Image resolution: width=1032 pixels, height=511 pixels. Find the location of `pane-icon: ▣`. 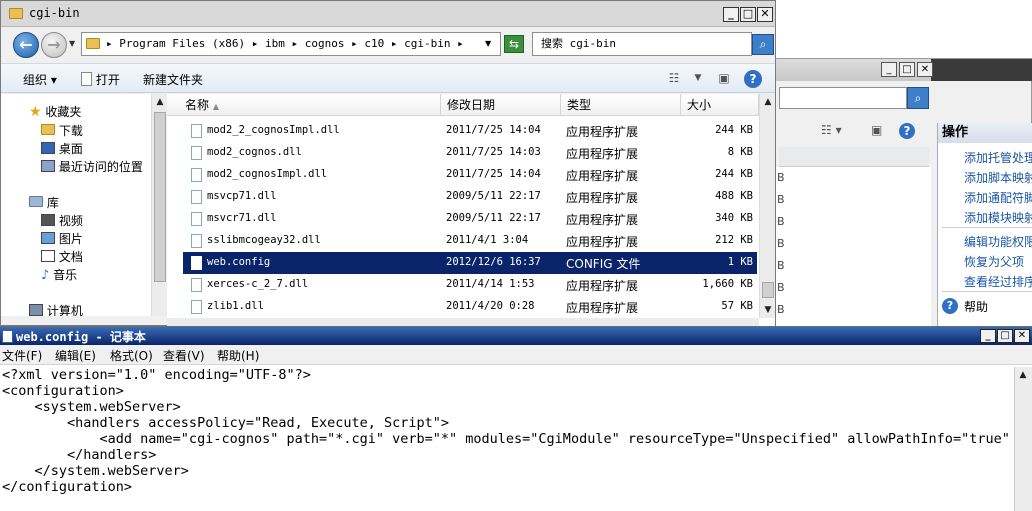

pane-icon: ▣ is located at coordinates (876, 130).